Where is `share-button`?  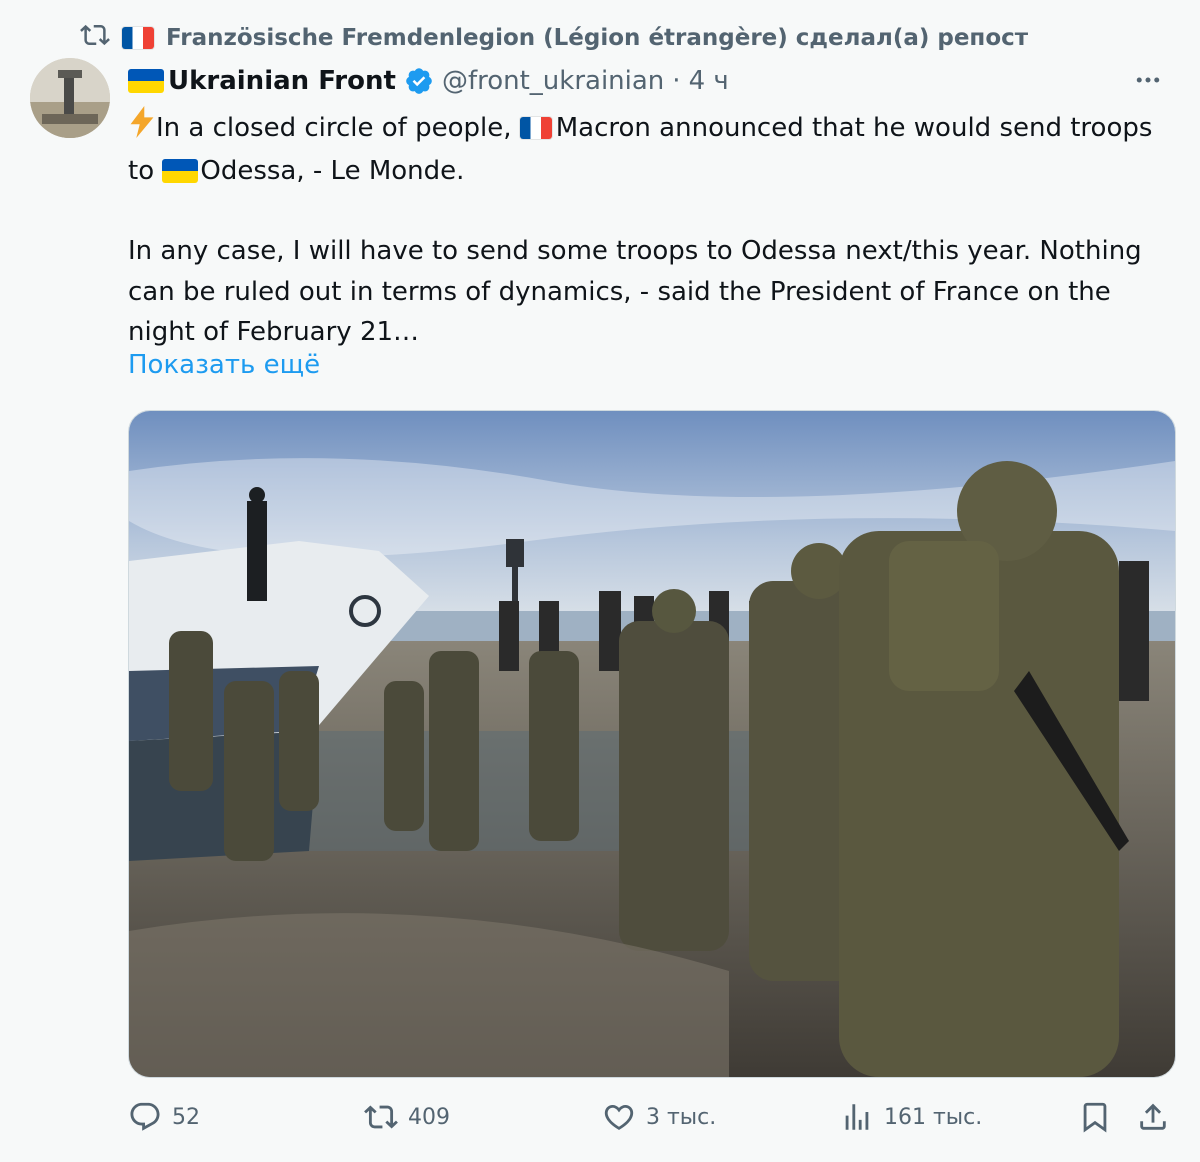
share-button is located at coordinates (1153, 1117).